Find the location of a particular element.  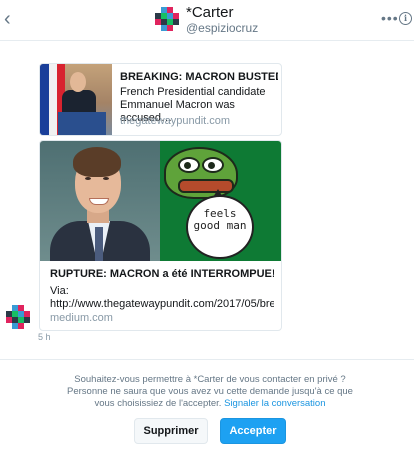

speech-bubble: feels good man is located at coordinates (220, 227).